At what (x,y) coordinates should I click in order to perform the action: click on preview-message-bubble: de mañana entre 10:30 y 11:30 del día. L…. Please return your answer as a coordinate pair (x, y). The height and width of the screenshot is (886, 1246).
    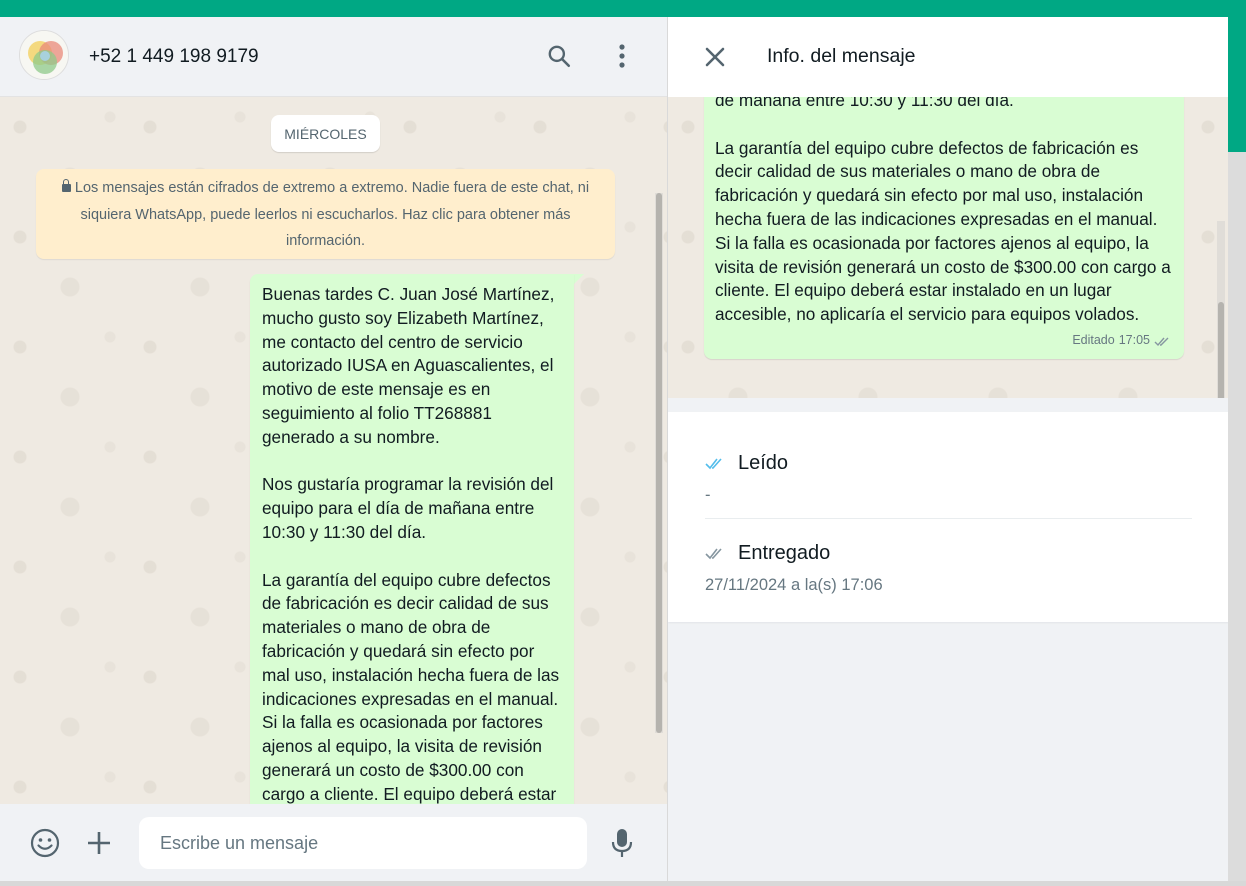
    Looking at the image, I should click on (944, 228).